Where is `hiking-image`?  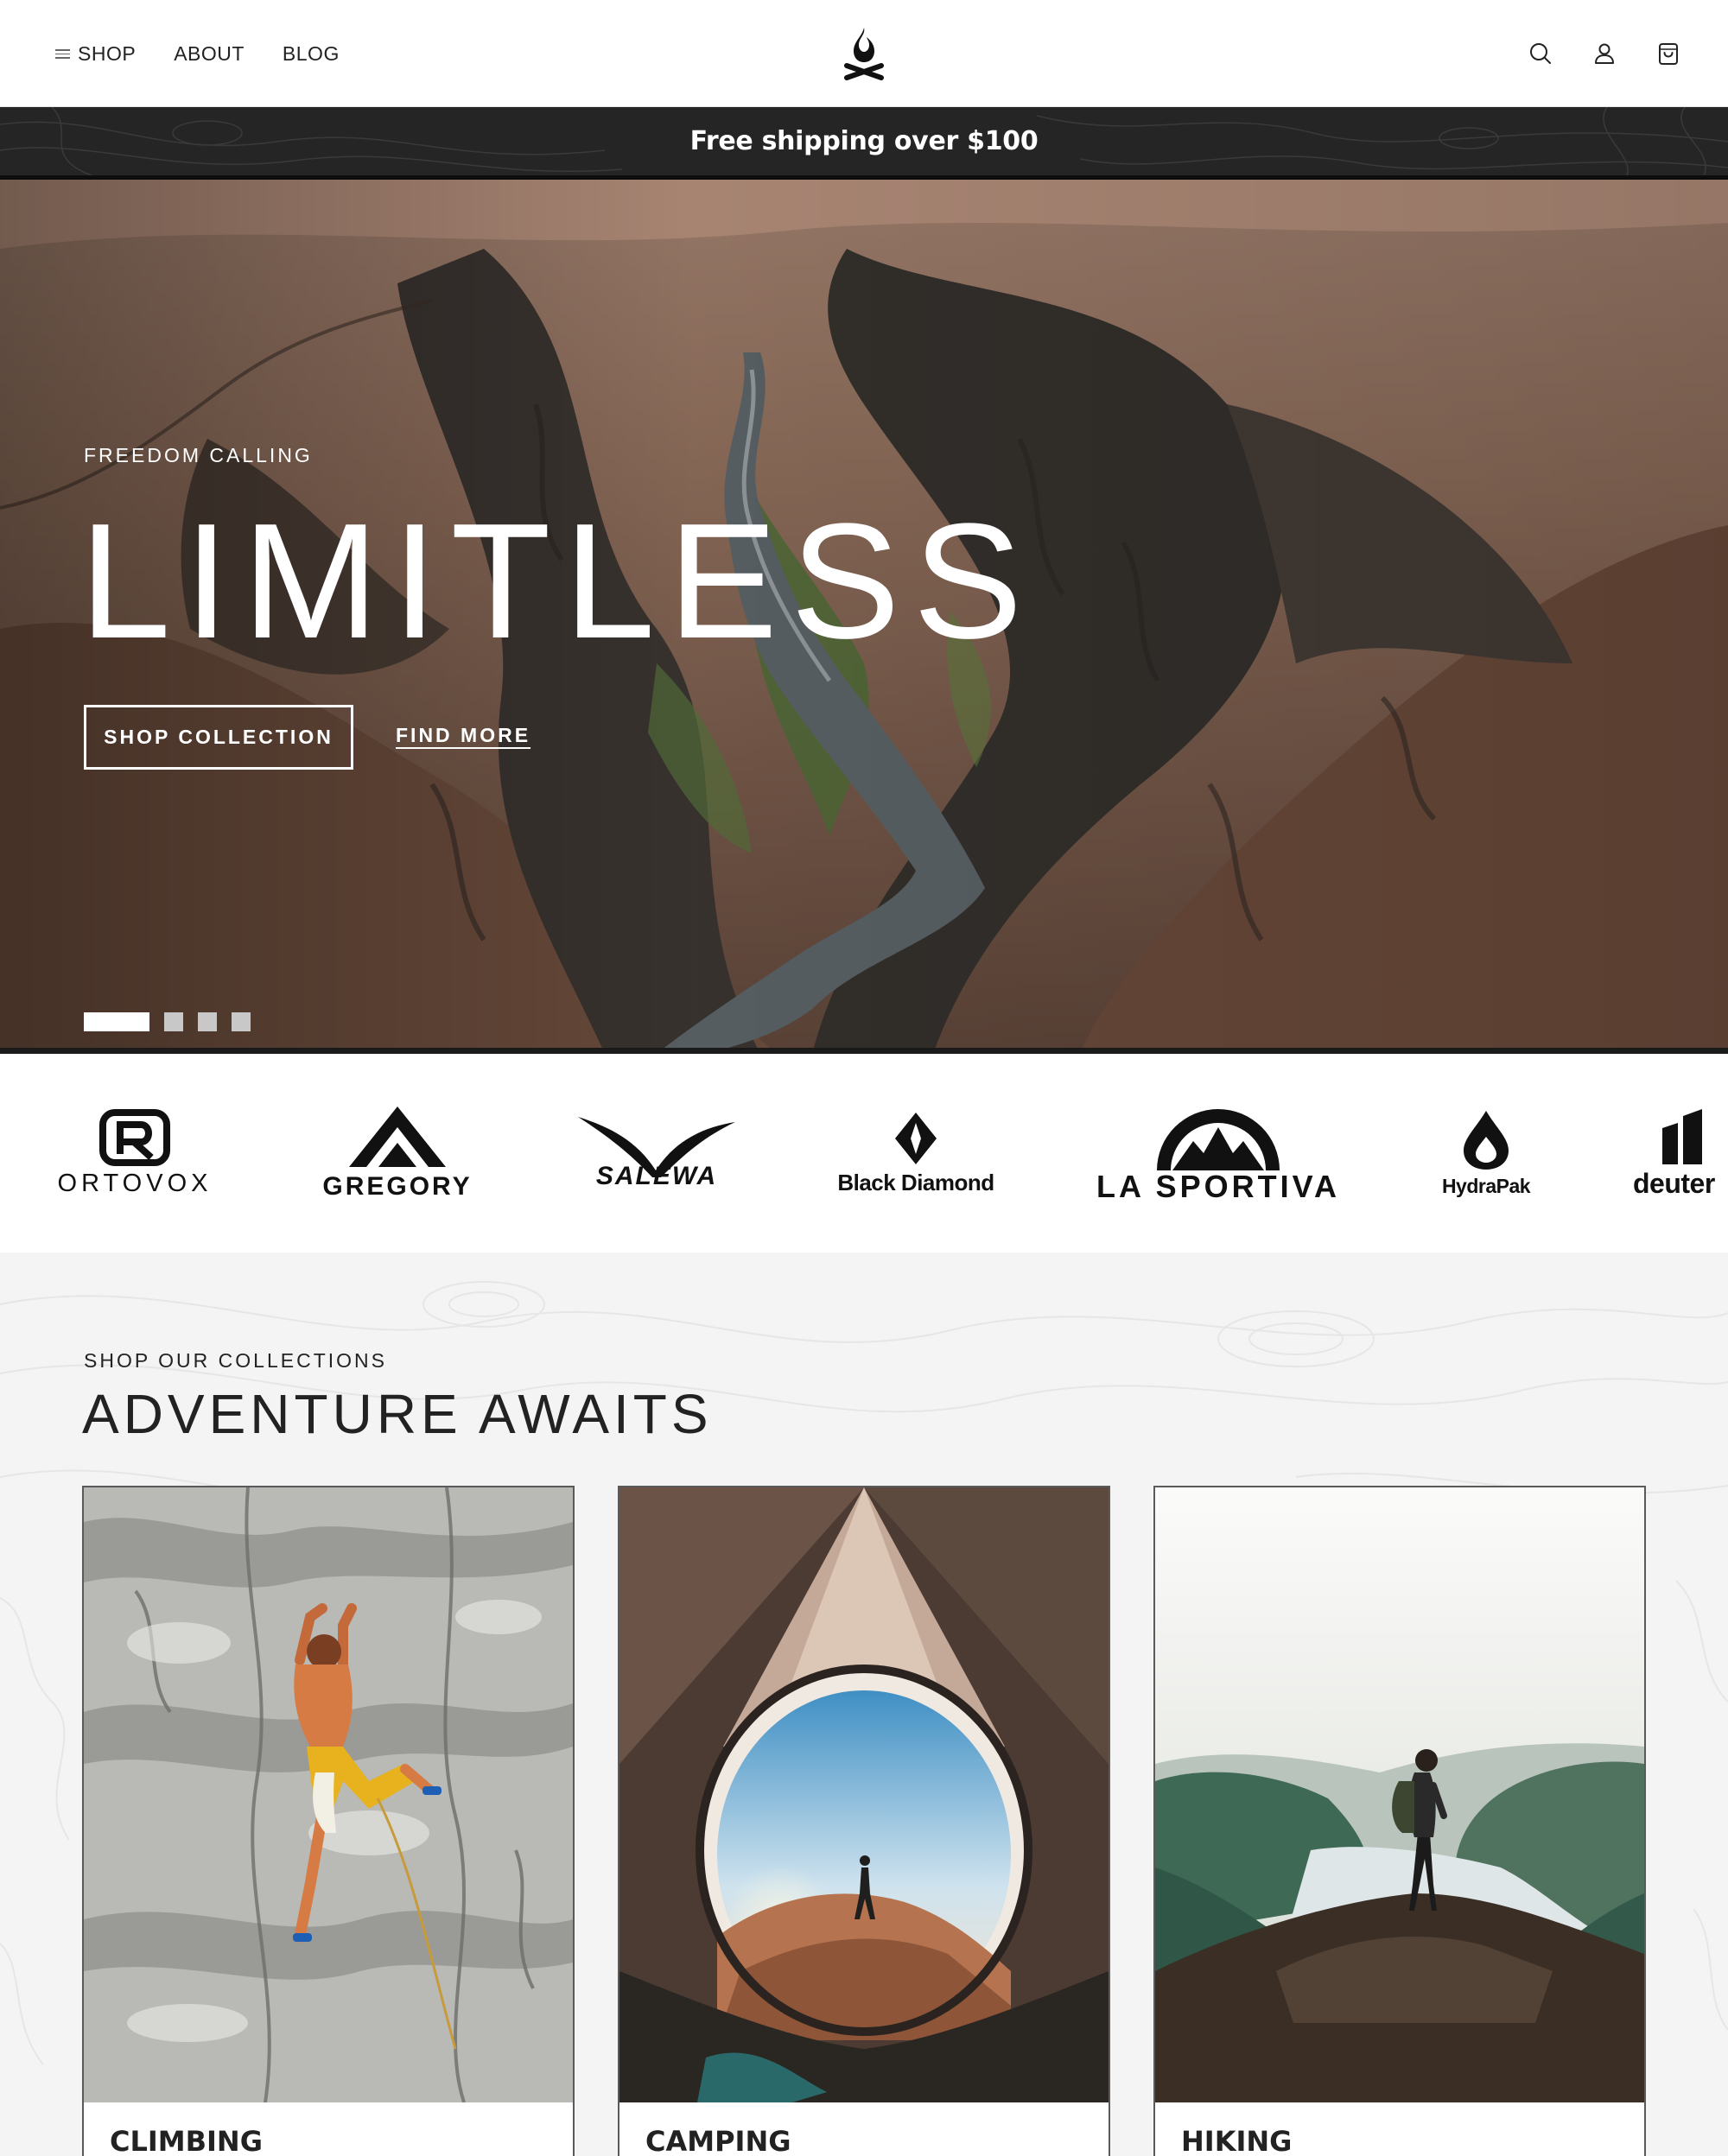
hiking-image is located at coordinates (1399, 1794).